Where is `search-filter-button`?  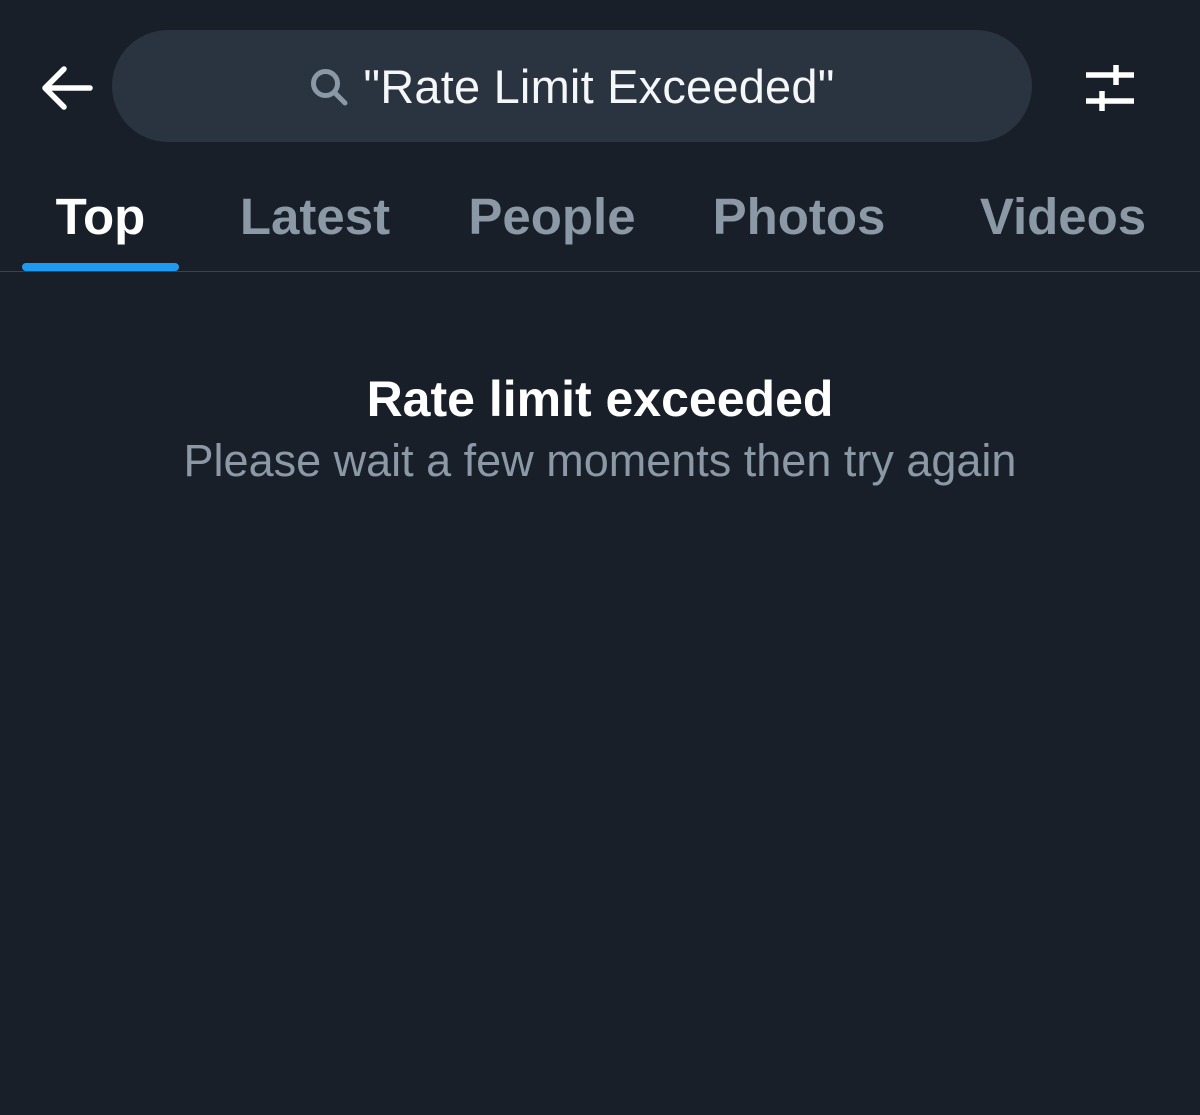 search-filter-button is located at coordinates (1110, 88).